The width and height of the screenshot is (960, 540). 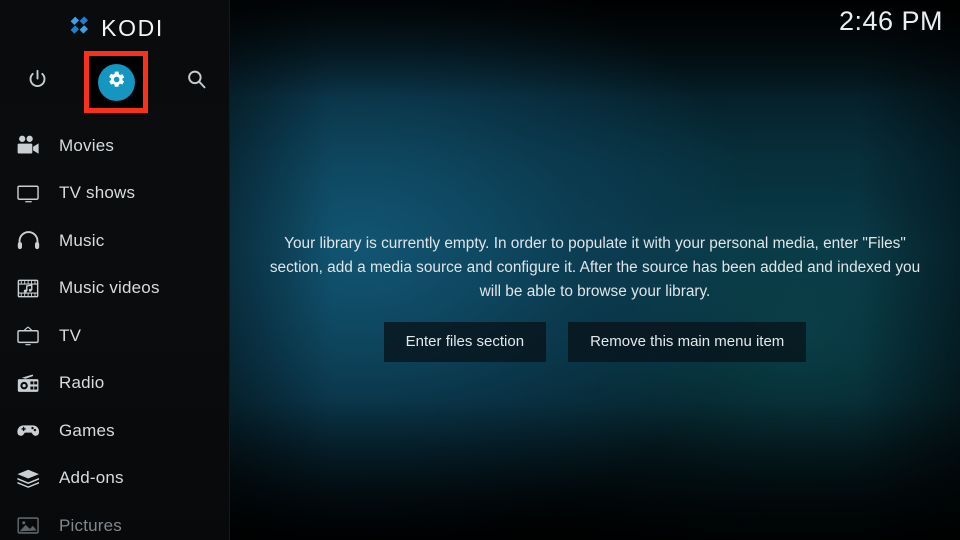 I want to click on sidebar-item-label: Music, so click(x=82, y=240).